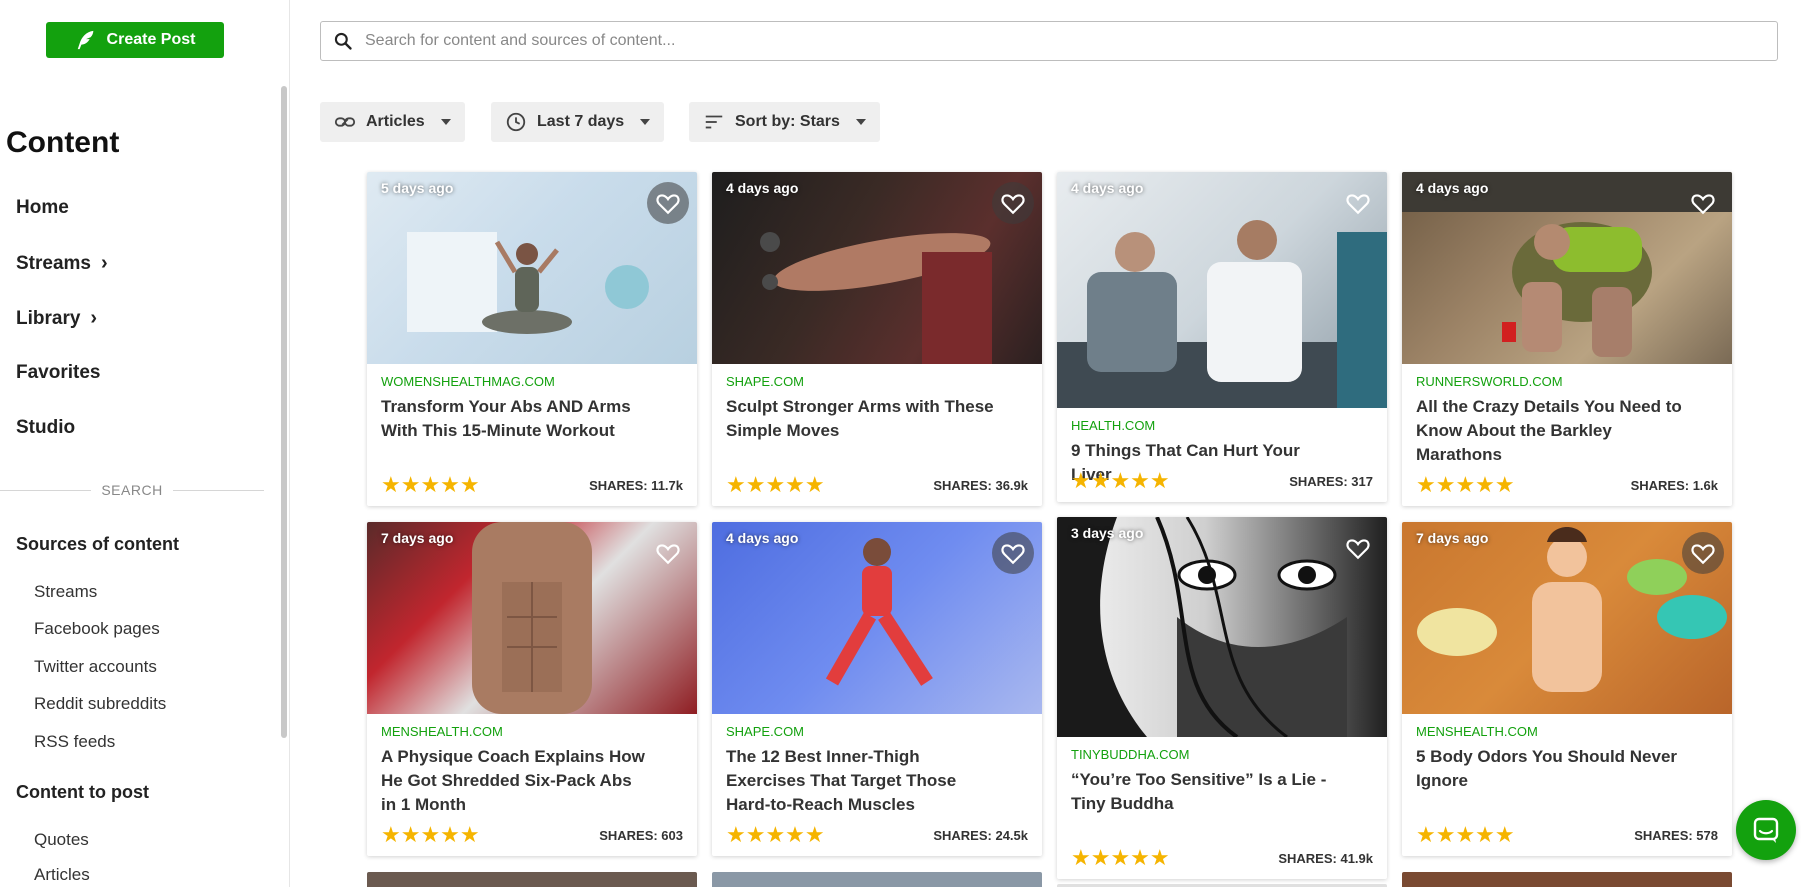 The width and height of the screenshot is (1801, 887). Describe the element at coordinates (284, 412) in the screenshot. I see `sidebar-scrollbar` at that location.